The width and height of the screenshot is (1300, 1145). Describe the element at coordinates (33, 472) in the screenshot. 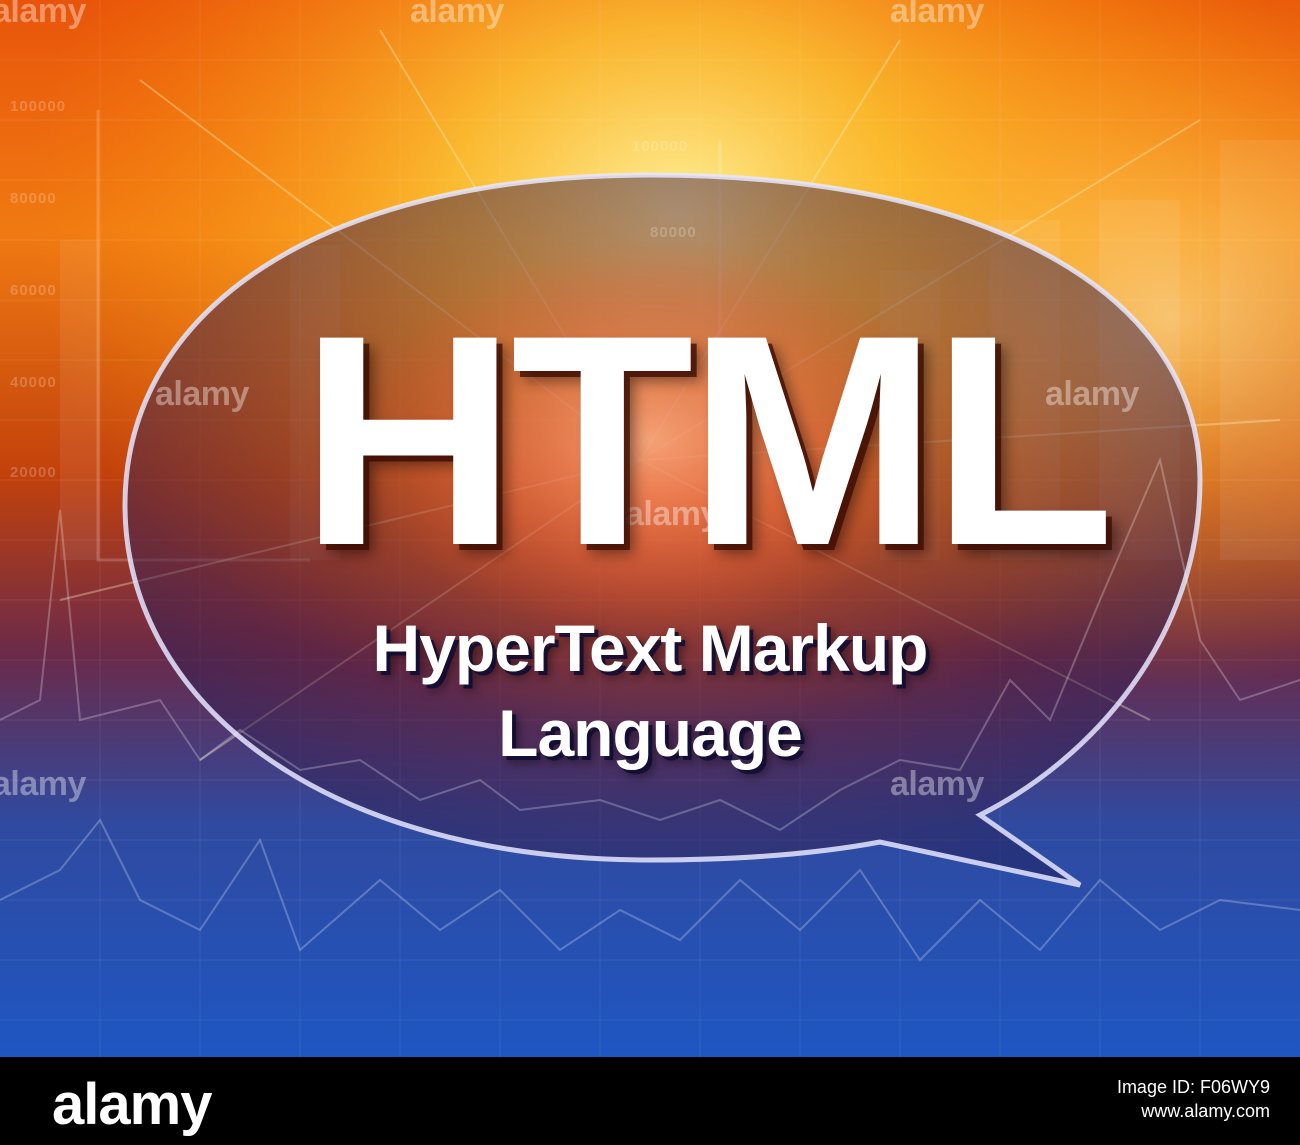

I see `axis-tick-label: 20000` at that location.